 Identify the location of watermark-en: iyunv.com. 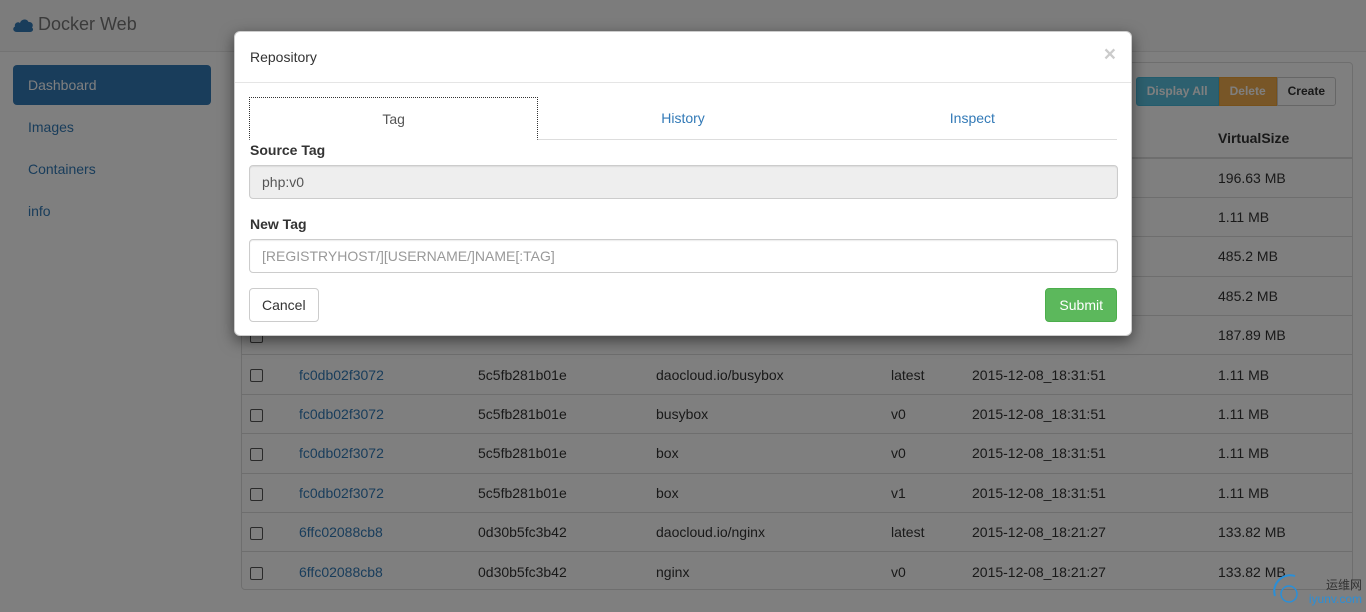
(1335, 599).